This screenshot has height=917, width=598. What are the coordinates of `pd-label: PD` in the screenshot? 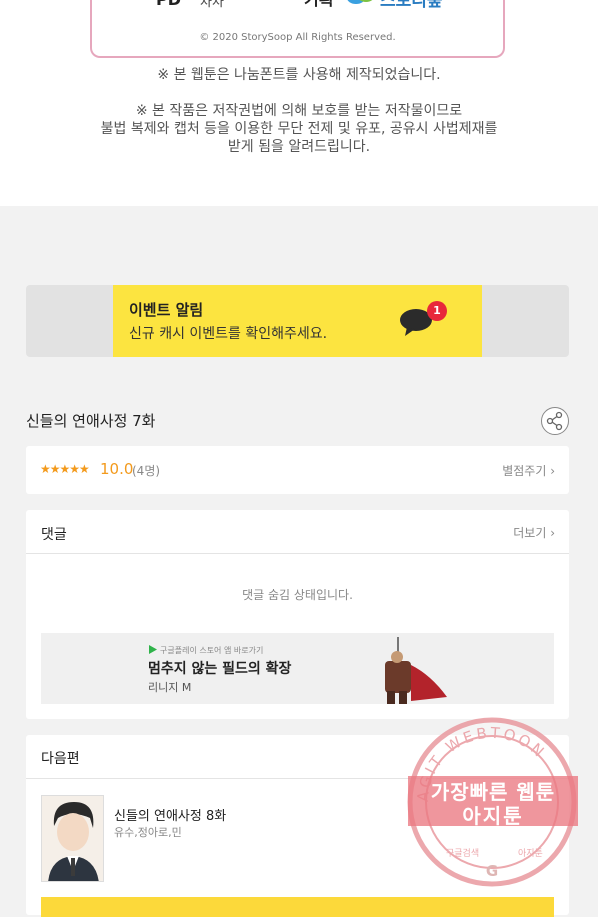 It's located at (168, 4).